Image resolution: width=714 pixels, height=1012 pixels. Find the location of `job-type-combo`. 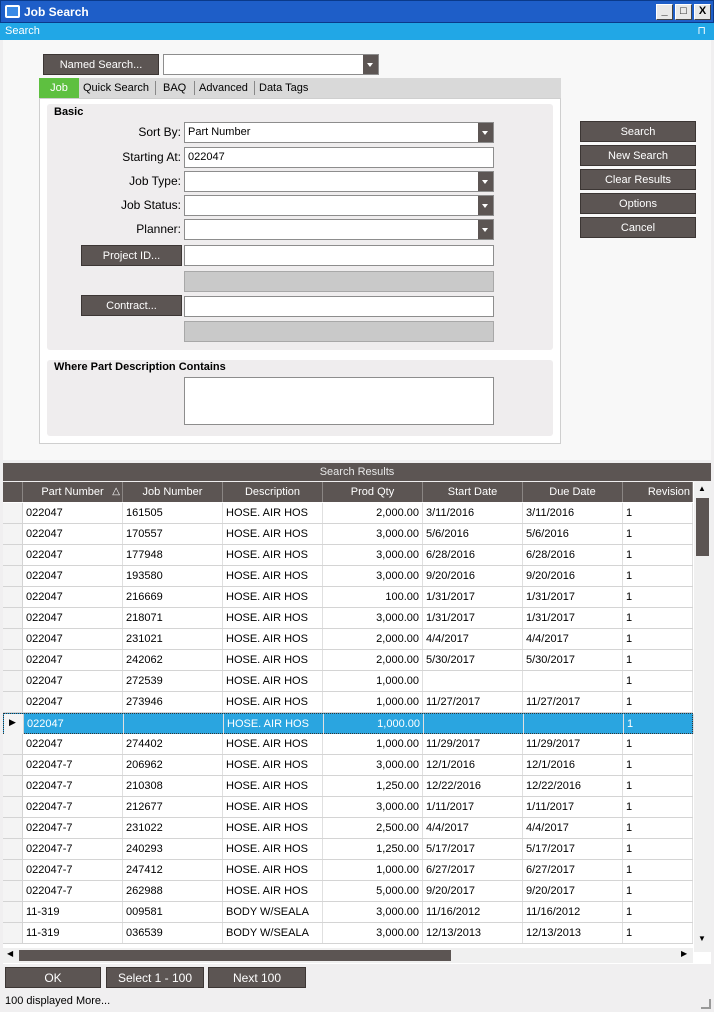

job-type-combo is located at coordinates (339, 181).